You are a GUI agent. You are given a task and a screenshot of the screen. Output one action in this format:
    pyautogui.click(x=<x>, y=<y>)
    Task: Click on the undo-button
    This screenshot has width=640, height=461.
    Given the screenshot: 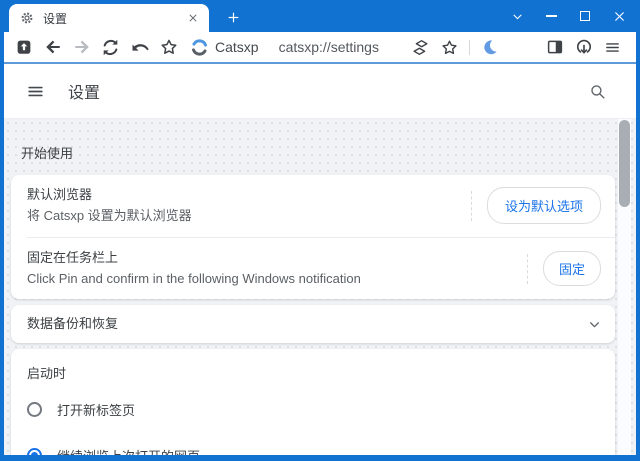 What is the action you would take?
    pyautogui.click(x=139, y=47)
    